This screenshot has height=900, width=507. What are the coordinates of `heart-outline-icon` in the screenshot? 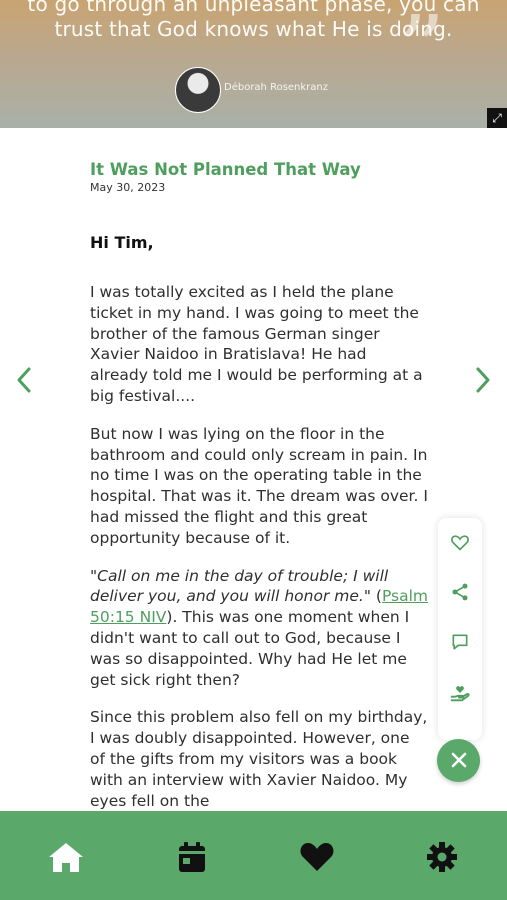 It's located at (460, 544).